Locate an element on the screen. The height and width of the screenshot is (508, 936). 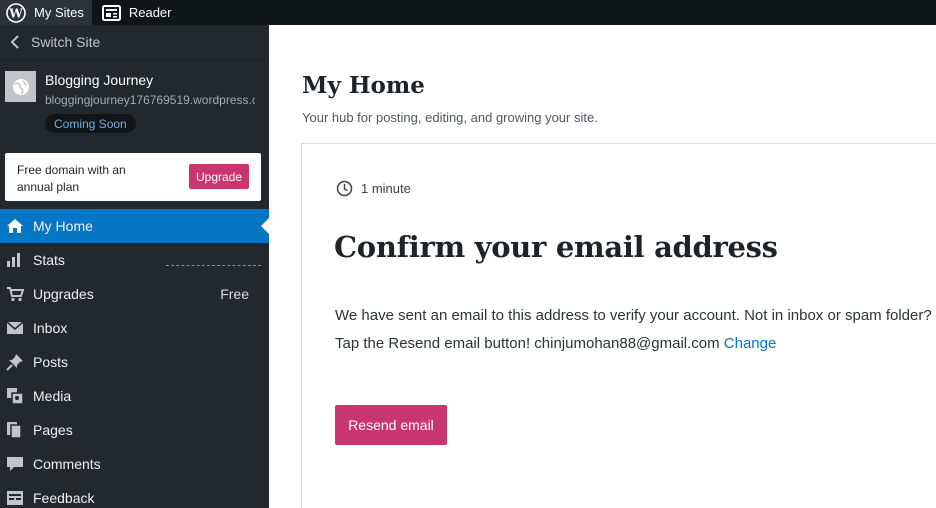
sidebar-item-label: Upgrades is located at coordinates (63, 294).